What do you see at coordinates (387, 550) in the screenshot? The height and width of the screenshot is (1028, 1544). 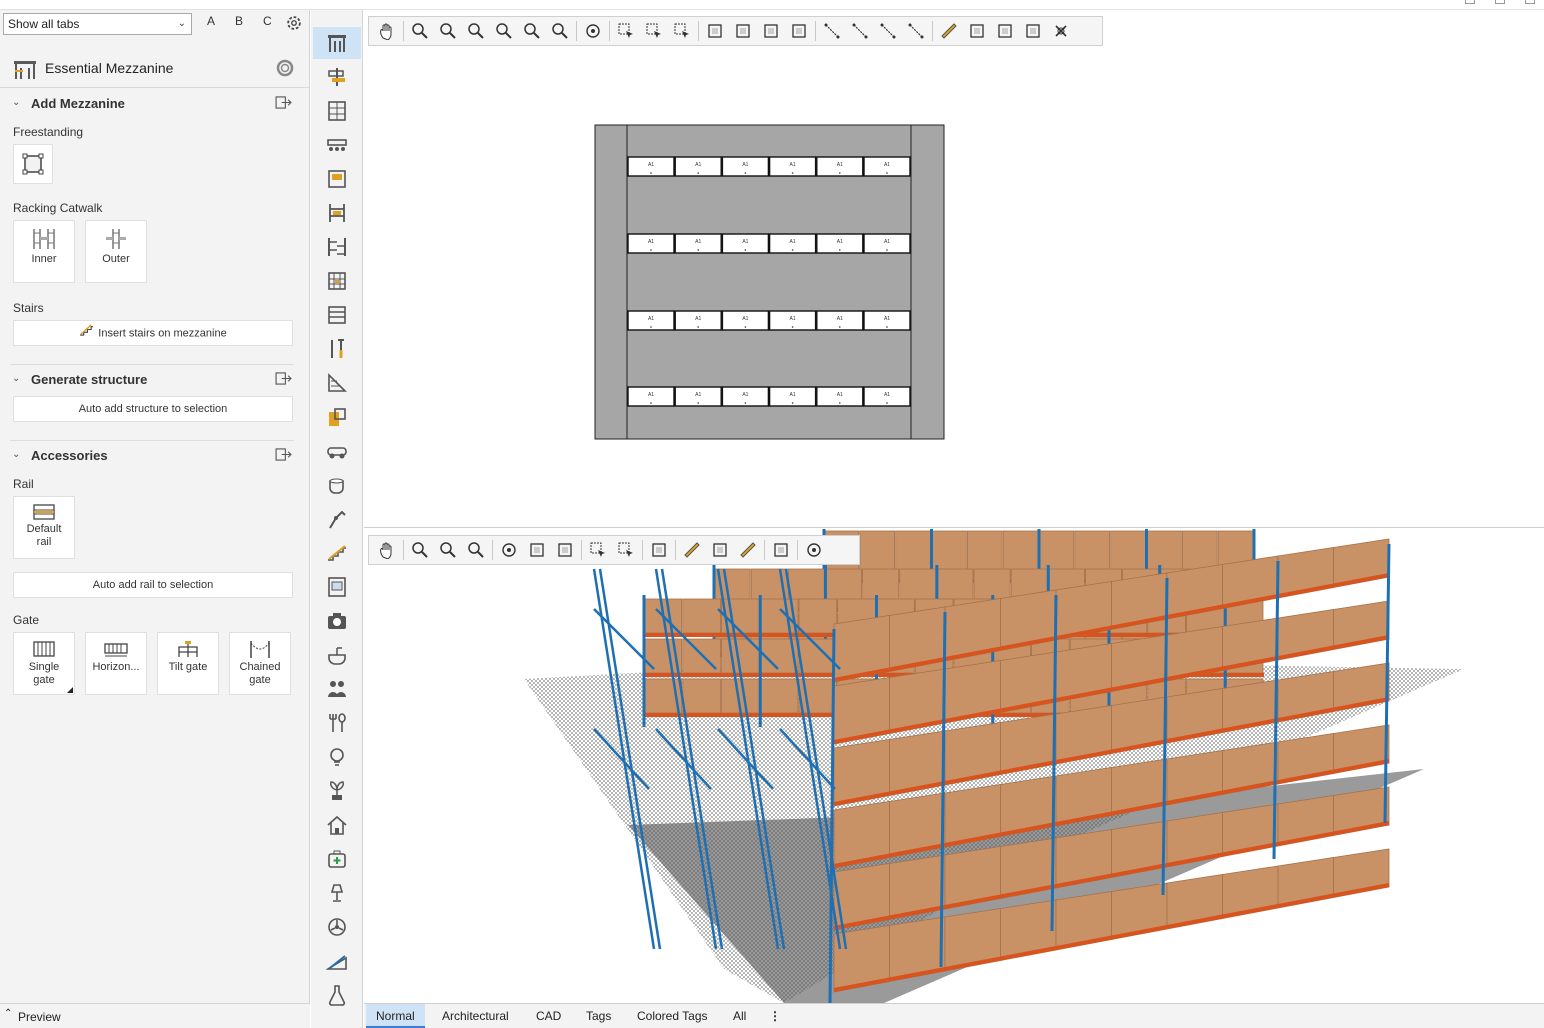 I see `pan-tool-icon` at bounding box center [387, 550].